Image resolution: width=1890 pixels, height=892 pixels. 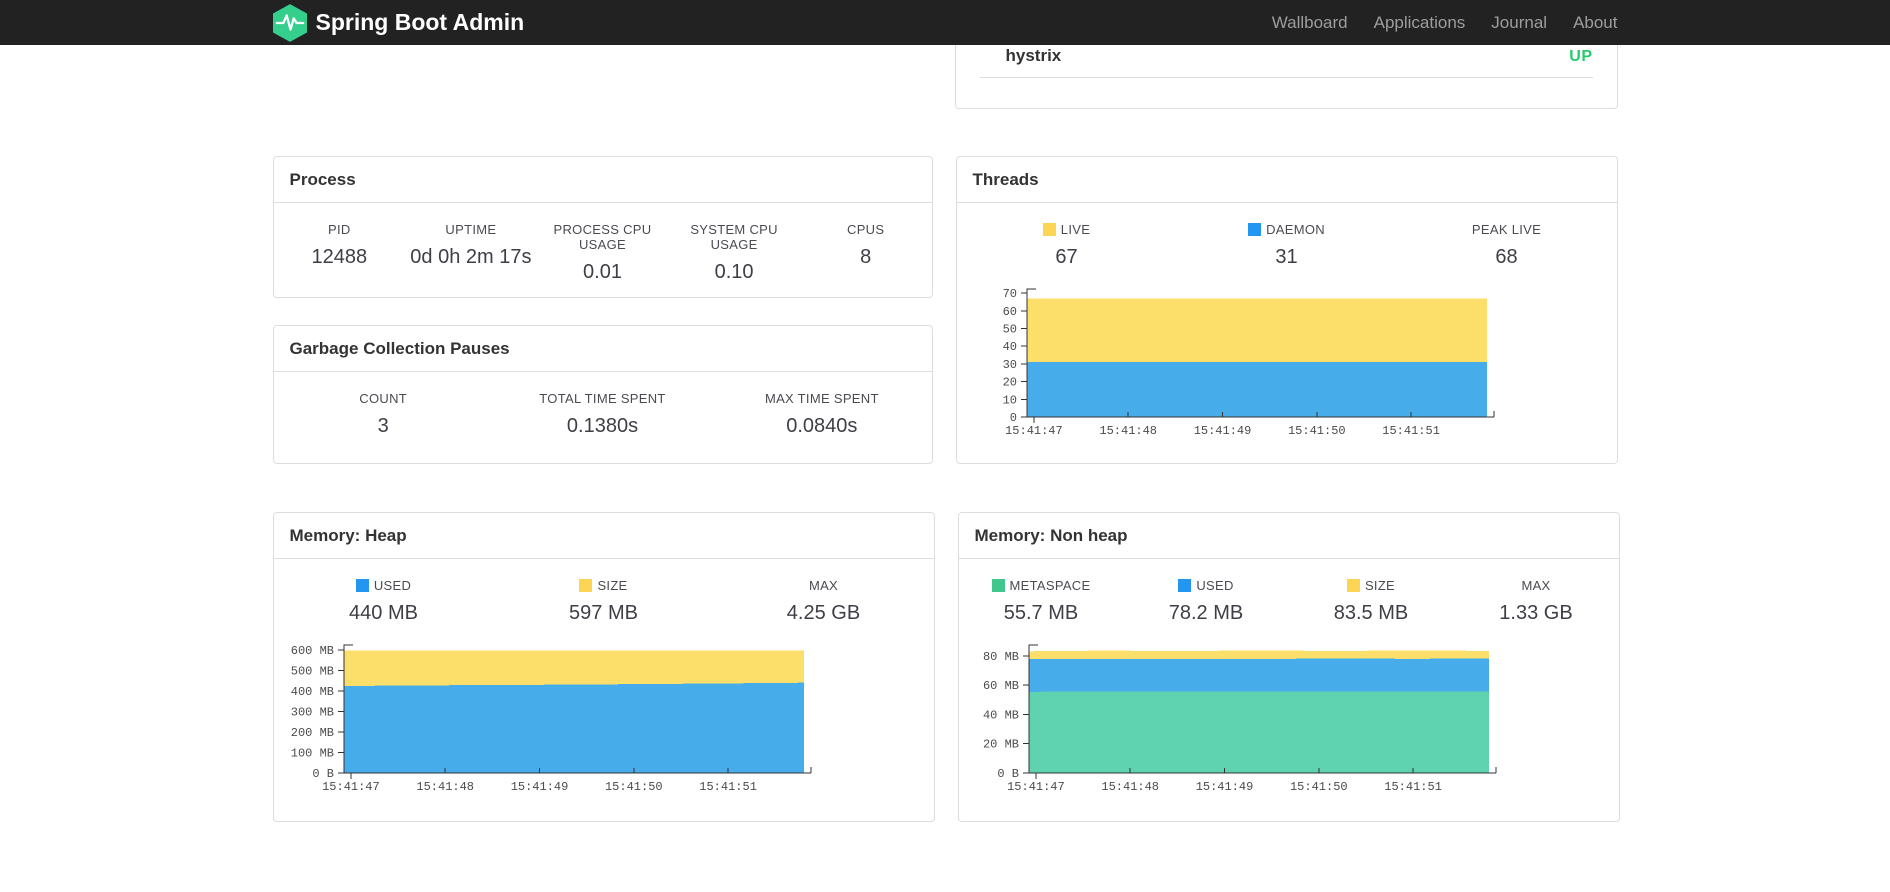 I want to click on nav-link-applications: Applications, so click(x=1420, y=22).